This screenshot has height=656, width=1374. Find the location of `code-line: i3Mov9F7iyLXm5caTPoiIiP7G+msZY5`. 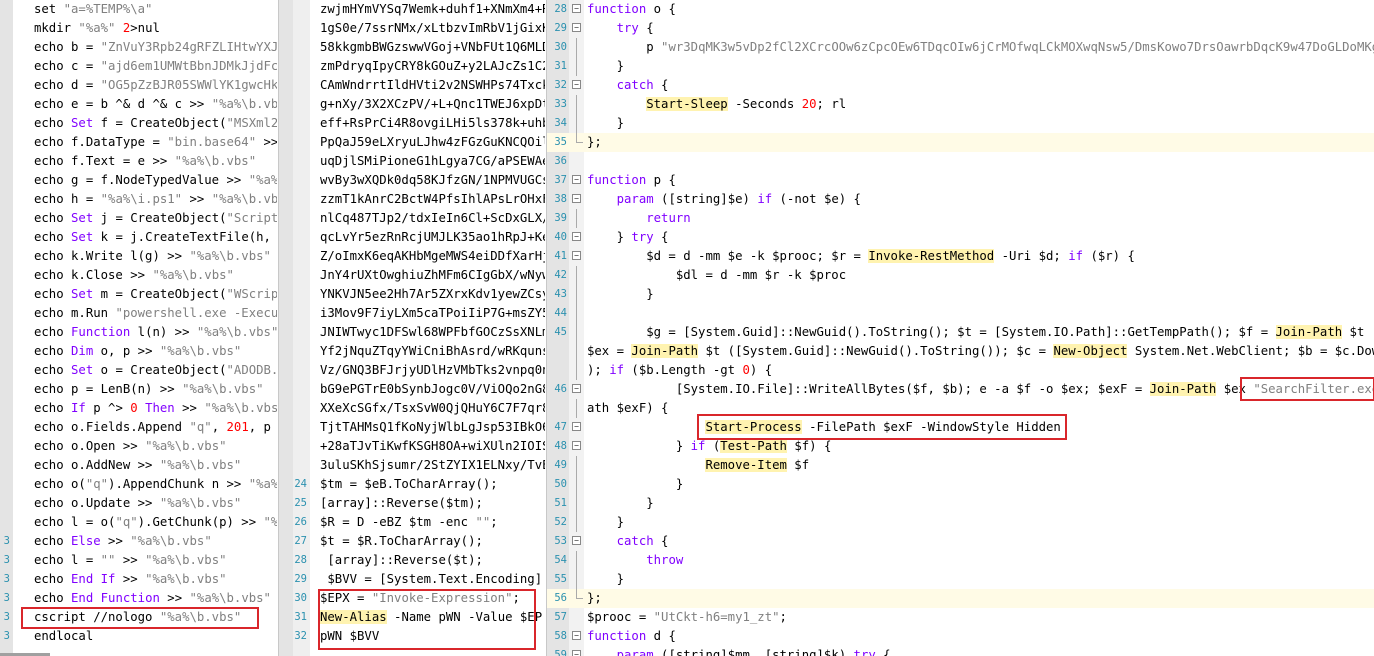

code-line: i3Mov9F7iyLXm5caTPoiIiP7G+msZY5 is located at coordinates (412, 313).